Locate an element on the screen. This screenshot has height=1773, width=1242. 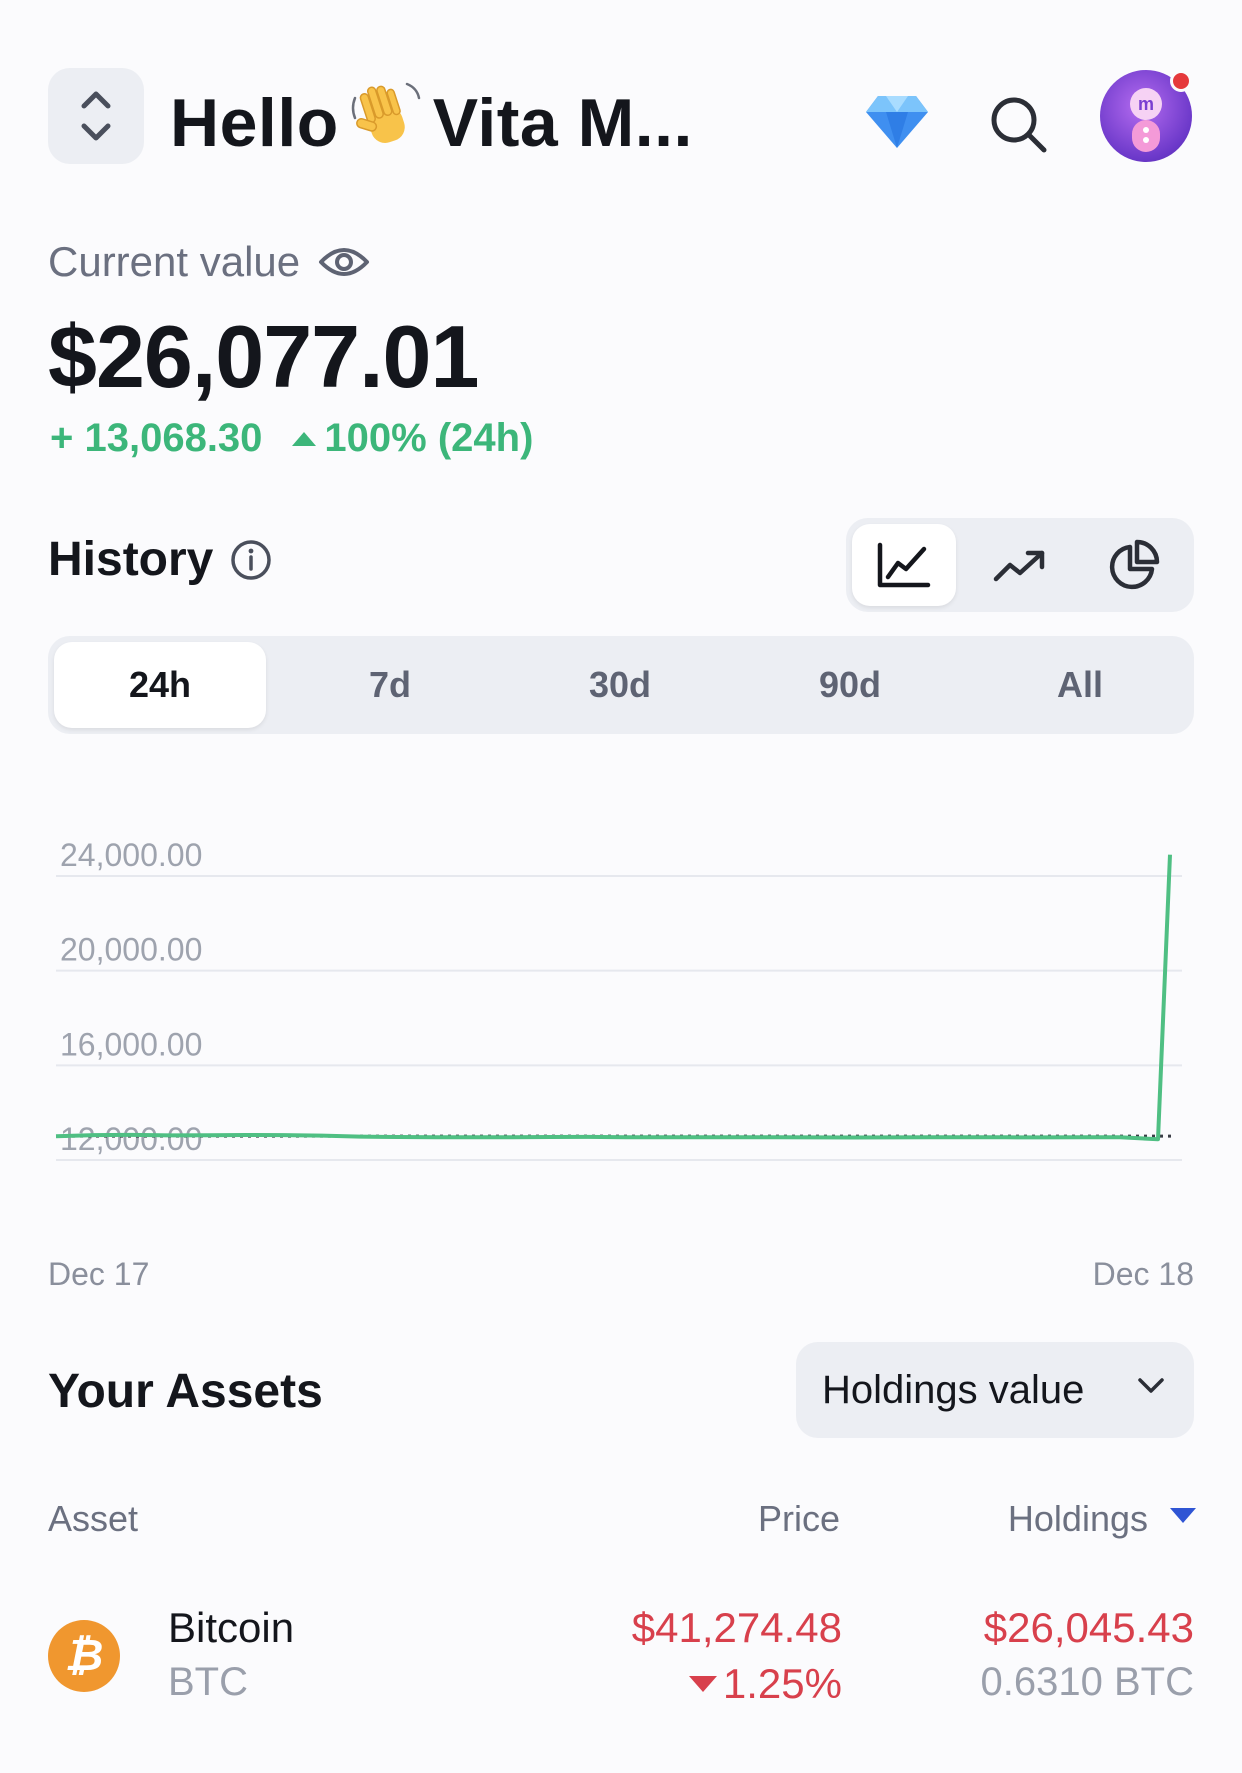
history-heading: History is located at coordinates (160, 559).